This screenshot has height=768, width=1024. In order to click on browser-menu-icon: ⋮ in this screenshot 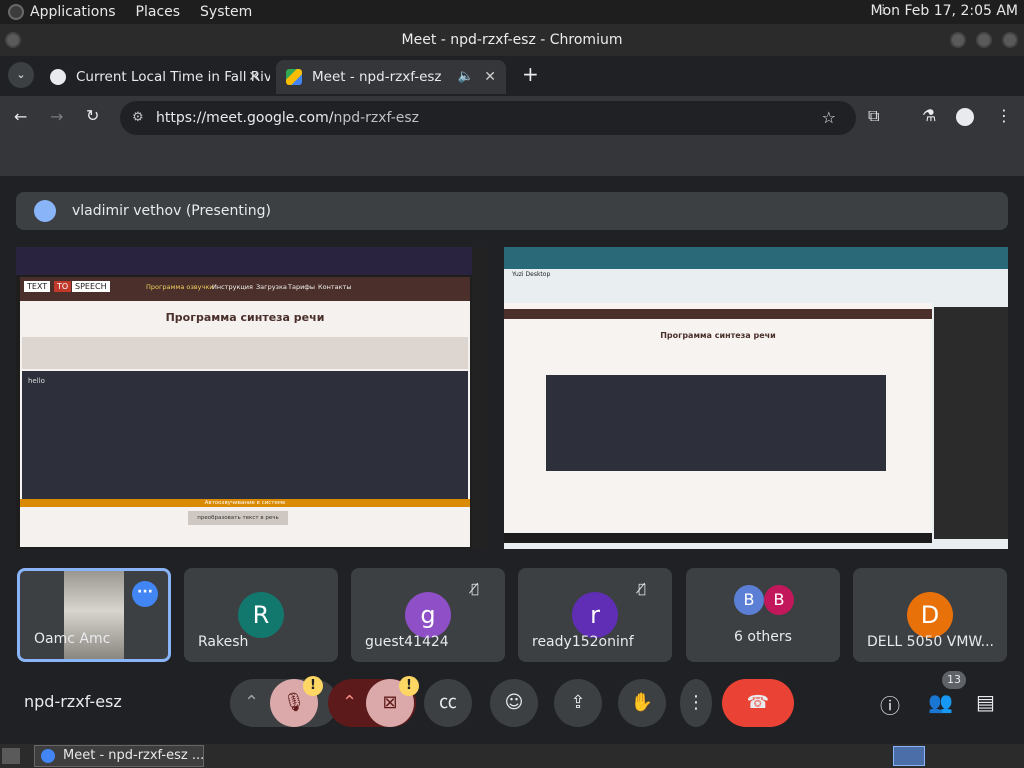, I will do `click(1004, 115)`.